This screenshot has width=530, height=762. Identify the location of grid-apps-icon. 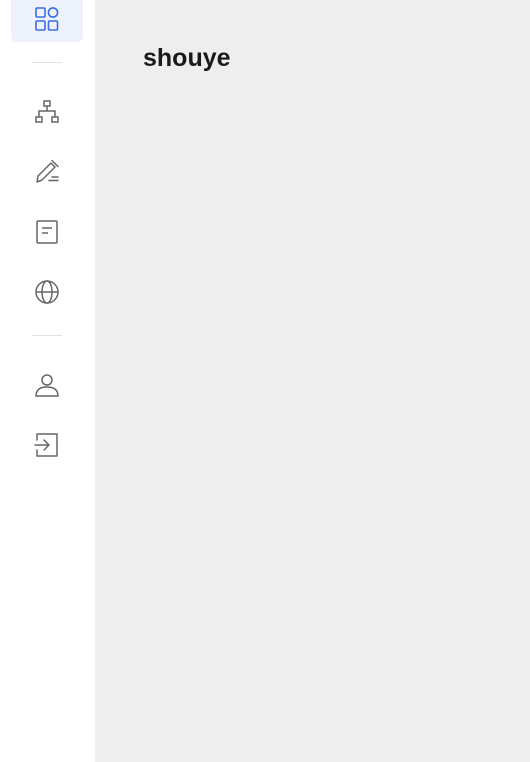
(47, 19).